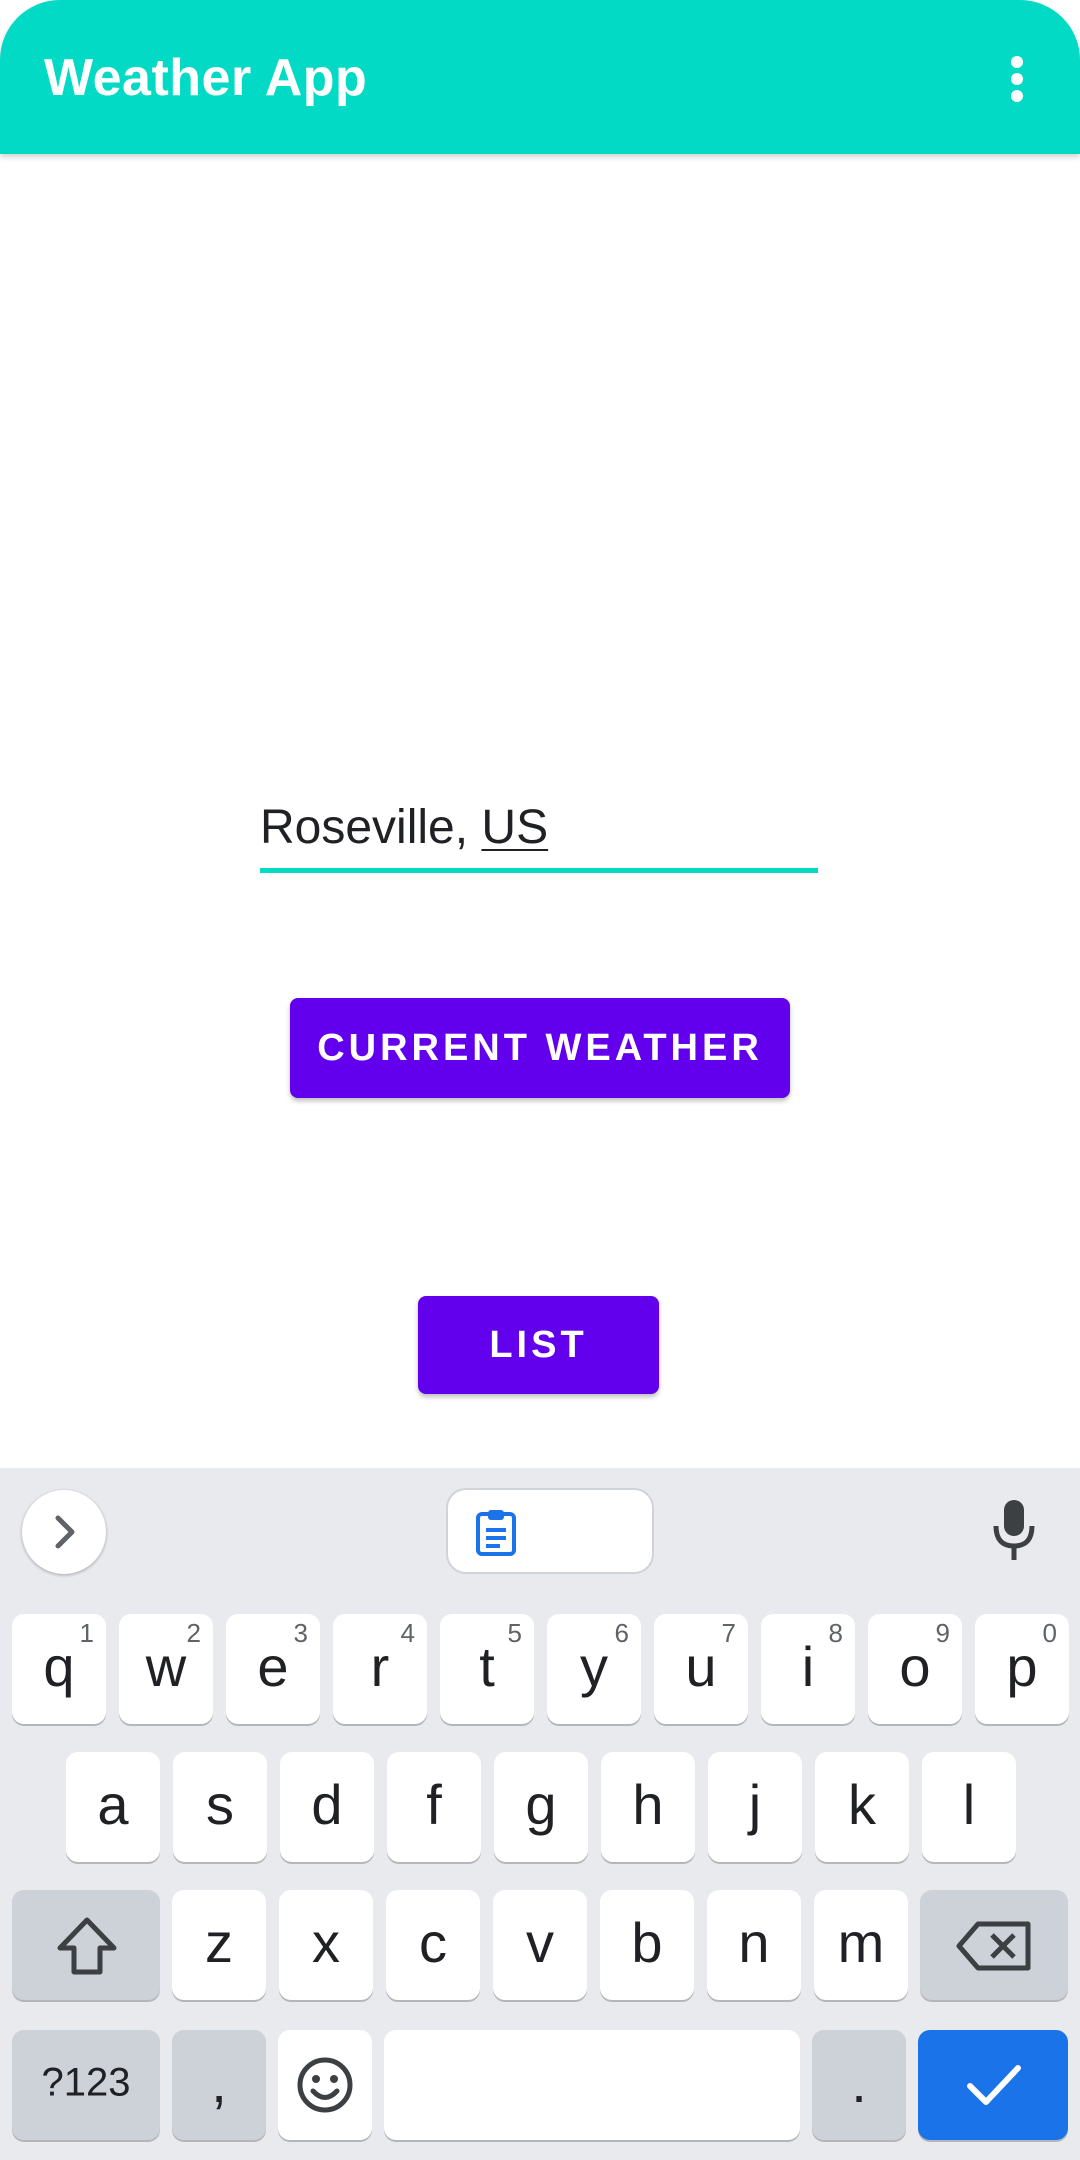 The width and height of the screenshot is (1080, 2160). Describe the element at coordinates (193, 1633) in the screenshot. I see `key-hint: 2` at that location.